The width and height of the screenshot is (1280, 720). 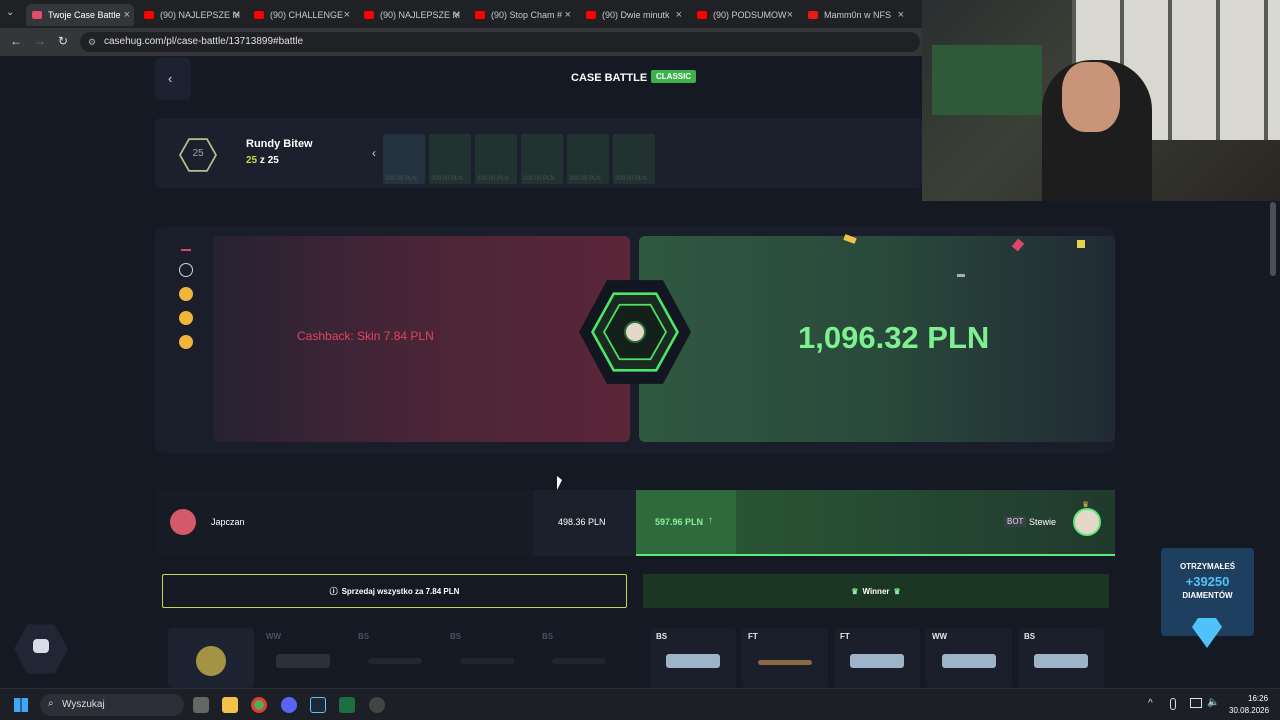 What do you see at coordinates (347, 705) in the screenshot?
I see `excel-icon` at bounding box center [347, 705].